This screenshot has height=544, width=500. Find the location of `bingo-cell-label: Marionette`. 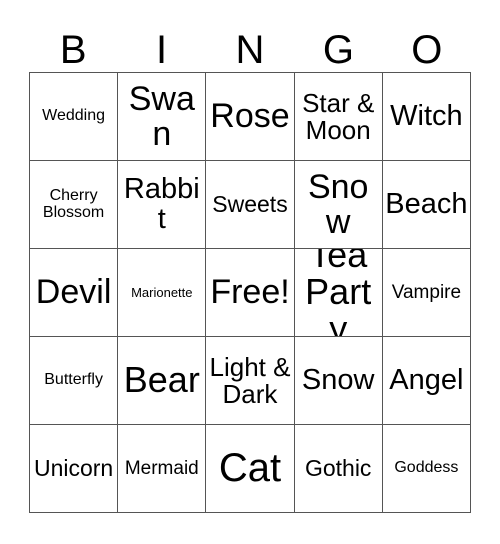

bingo-cell-label: Marionette is located at coordinates (162, 292).